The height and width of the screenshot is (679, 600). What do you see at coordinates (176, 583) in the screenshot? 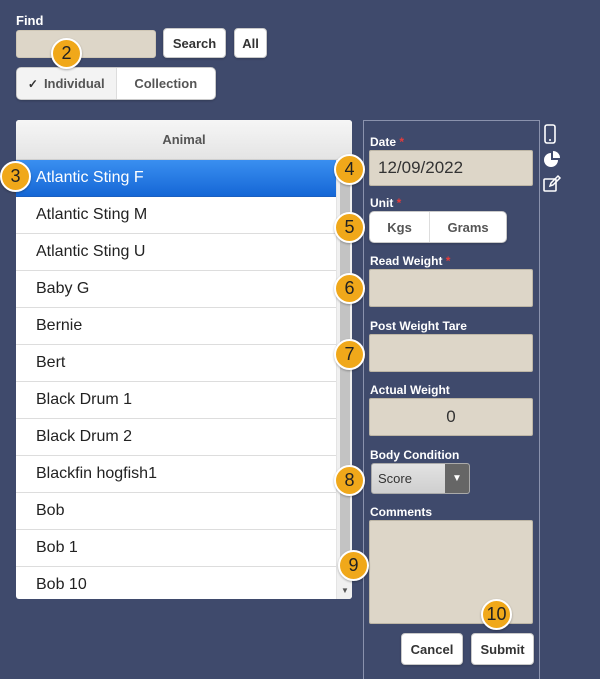
I see `list-item: Bob 10` at bounding box center [176, 583].